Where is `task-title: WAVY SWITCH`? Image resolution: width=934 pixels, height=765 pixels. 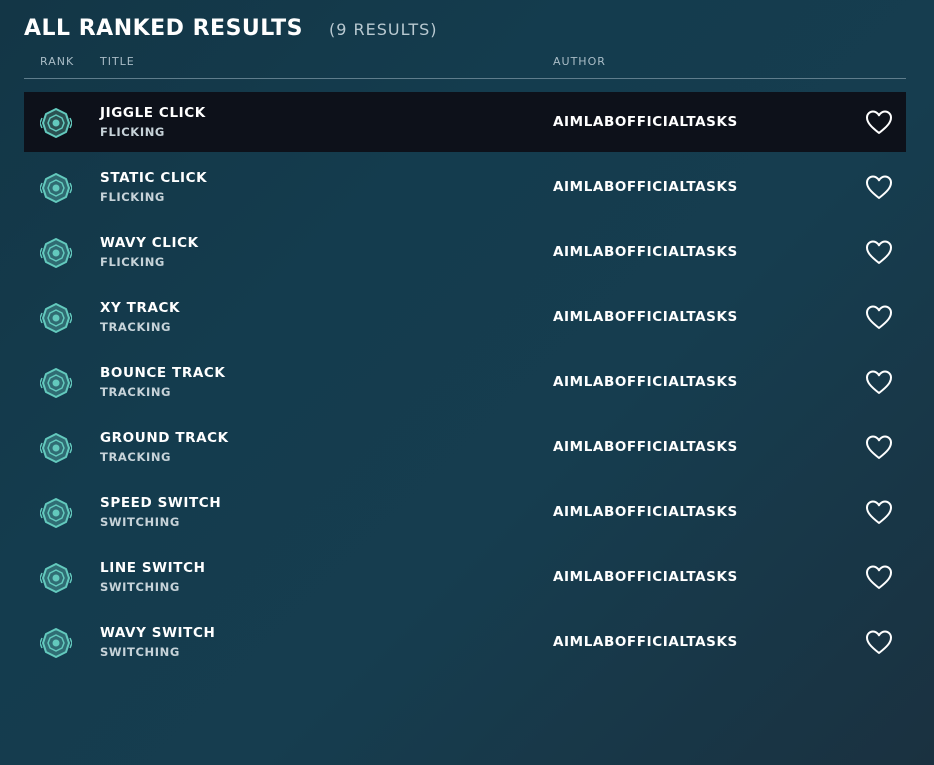 task-title: WAVY SWITCH is located at coordinates (158, 633).